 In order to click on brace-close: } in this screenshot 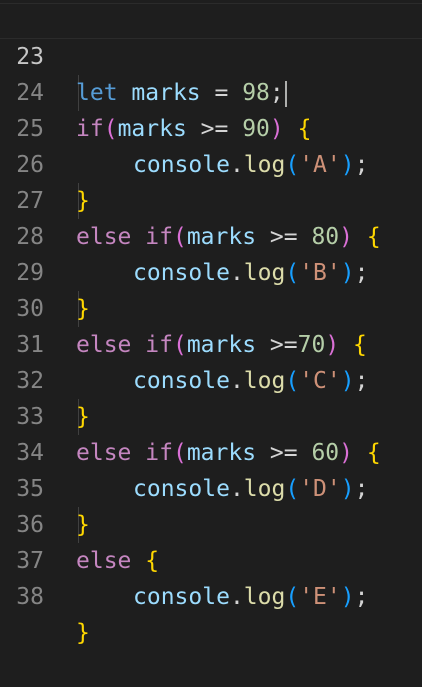, I will do `click(83, 633)`.